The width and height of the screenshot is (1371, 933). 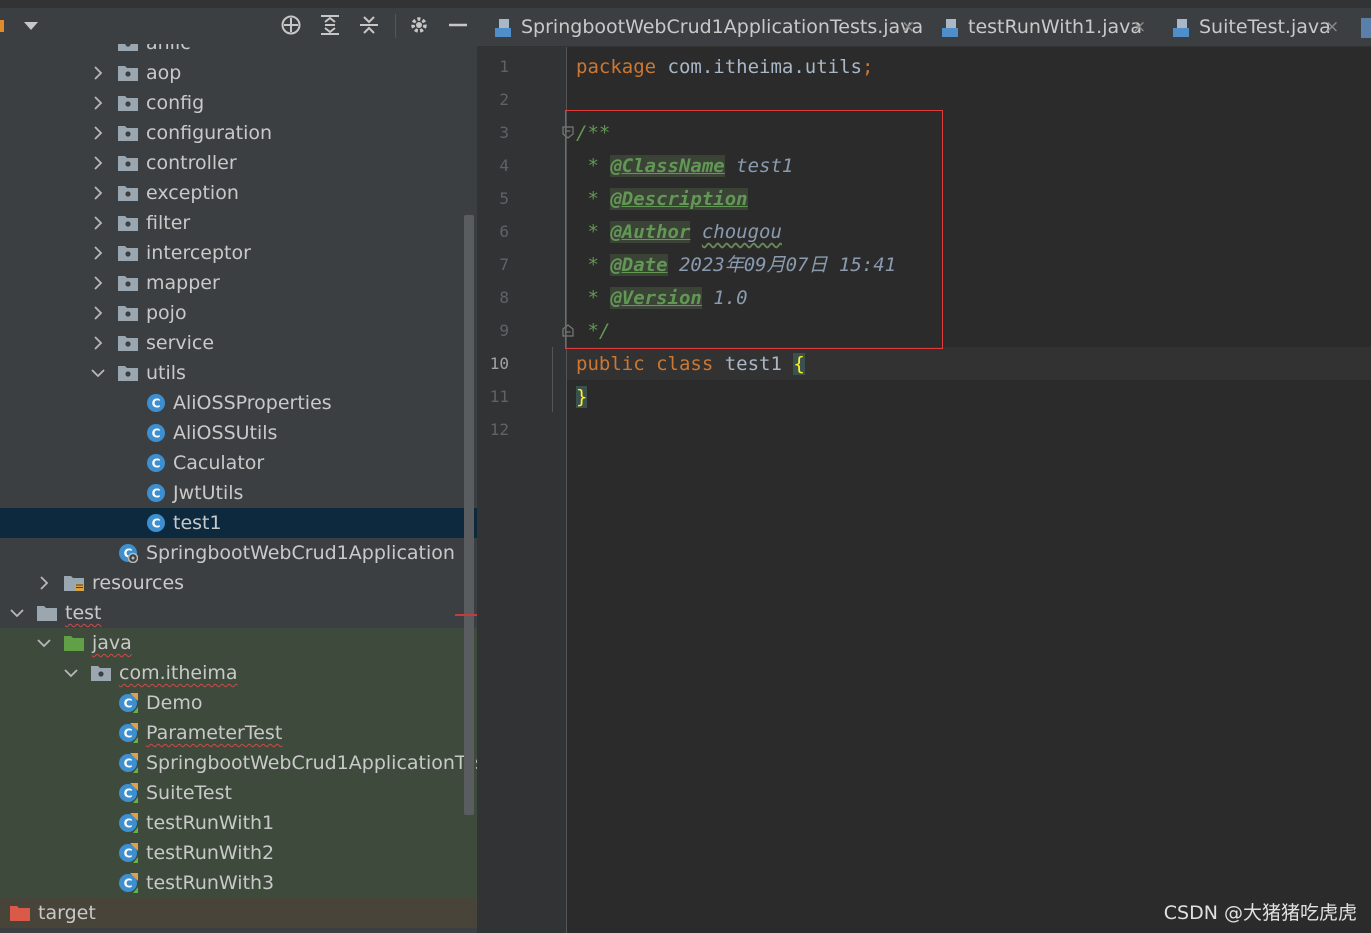 I want to click on tree-item-test-class-testrunwith2: CtestRunWith2, so click(x=238, y=853).